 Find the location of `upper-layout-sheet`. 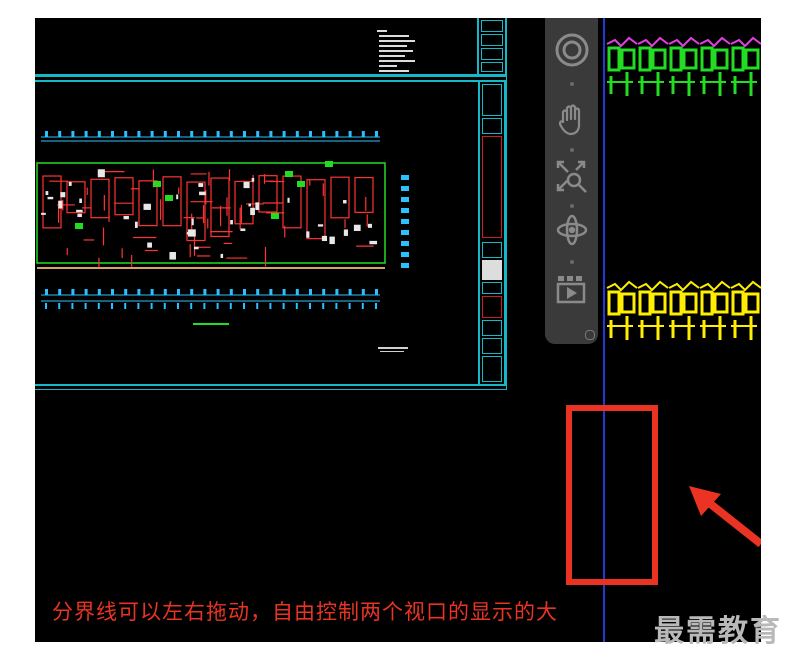

upper-layout-sheet is located at coordinates (271, 47).